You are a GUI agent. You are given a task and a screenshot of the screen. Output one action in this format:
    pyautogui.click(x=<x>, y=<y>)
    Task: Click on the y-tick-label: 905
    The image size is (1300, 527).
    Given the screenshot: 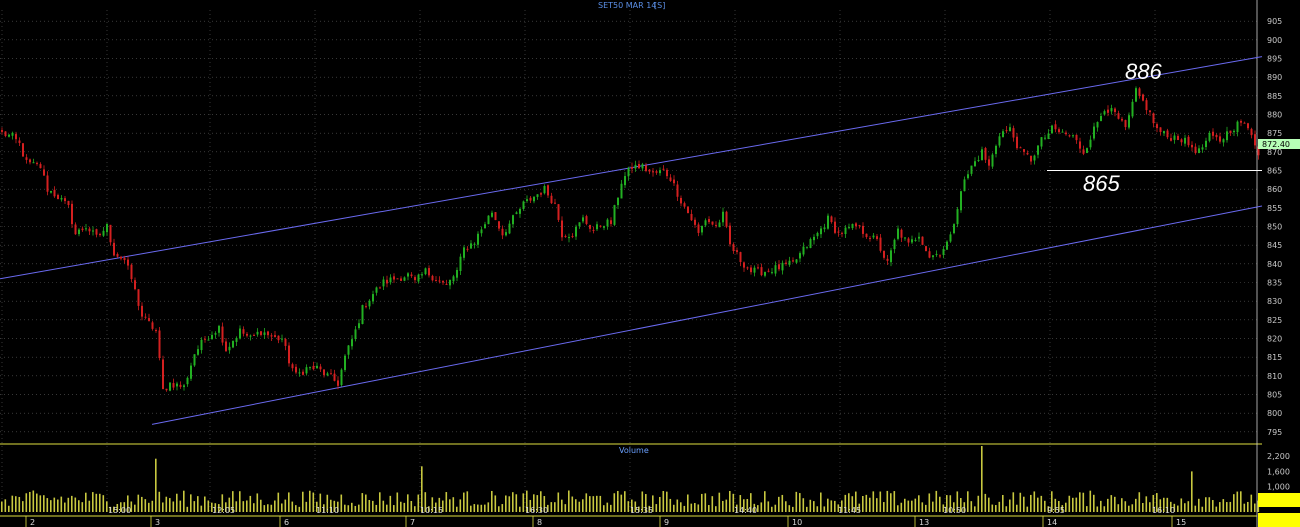 What is the action you would take?
    pyautogui.click(x=1274, y=21)
    